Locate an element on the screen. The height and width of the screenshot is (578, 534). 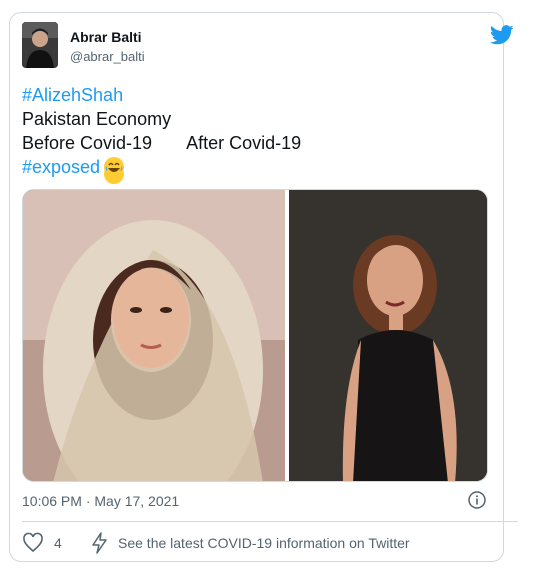
hashtag-alizehshah: #AlizehShah is located at coordinates (72, 95).